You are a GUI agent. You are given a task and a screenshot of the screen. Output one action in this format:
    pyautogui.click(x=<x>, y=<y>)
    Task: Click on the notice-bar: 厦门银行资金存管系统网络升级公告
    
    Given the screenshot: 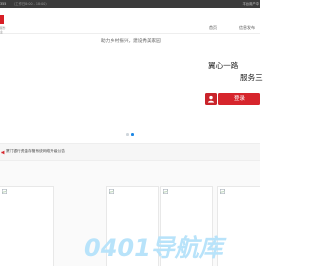 What is the action you would take?
    pyautogui.click(x=130, y=152)
    